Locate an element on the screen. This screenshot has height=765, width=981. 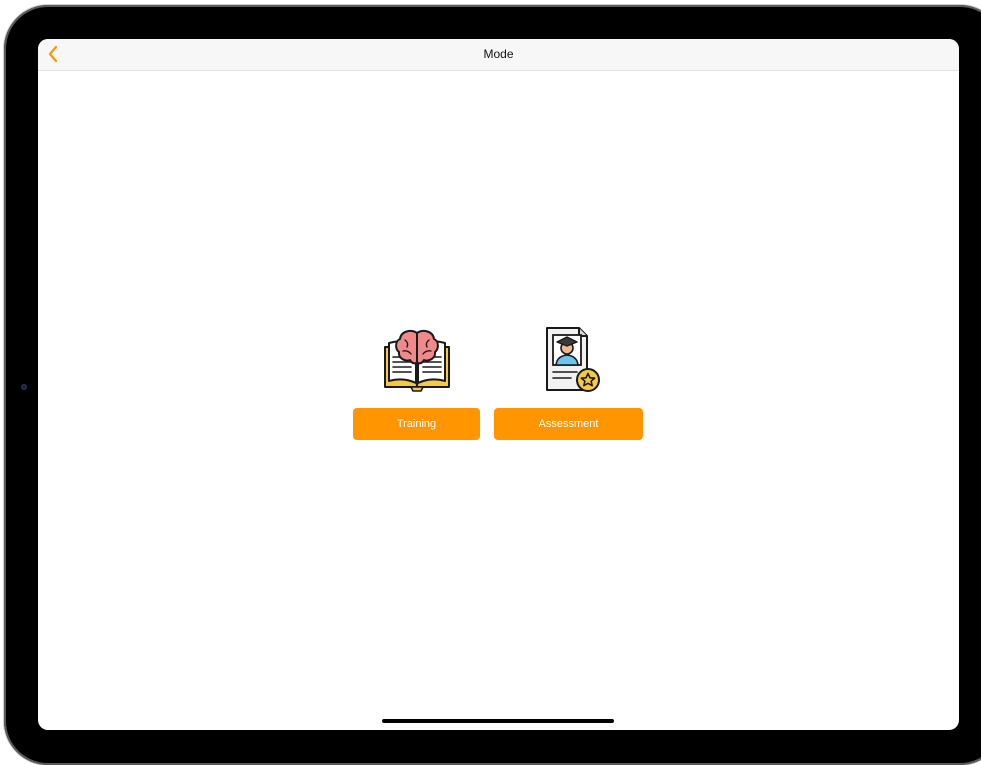
graduate-certificate-icon is located at coordinates (569, 360).